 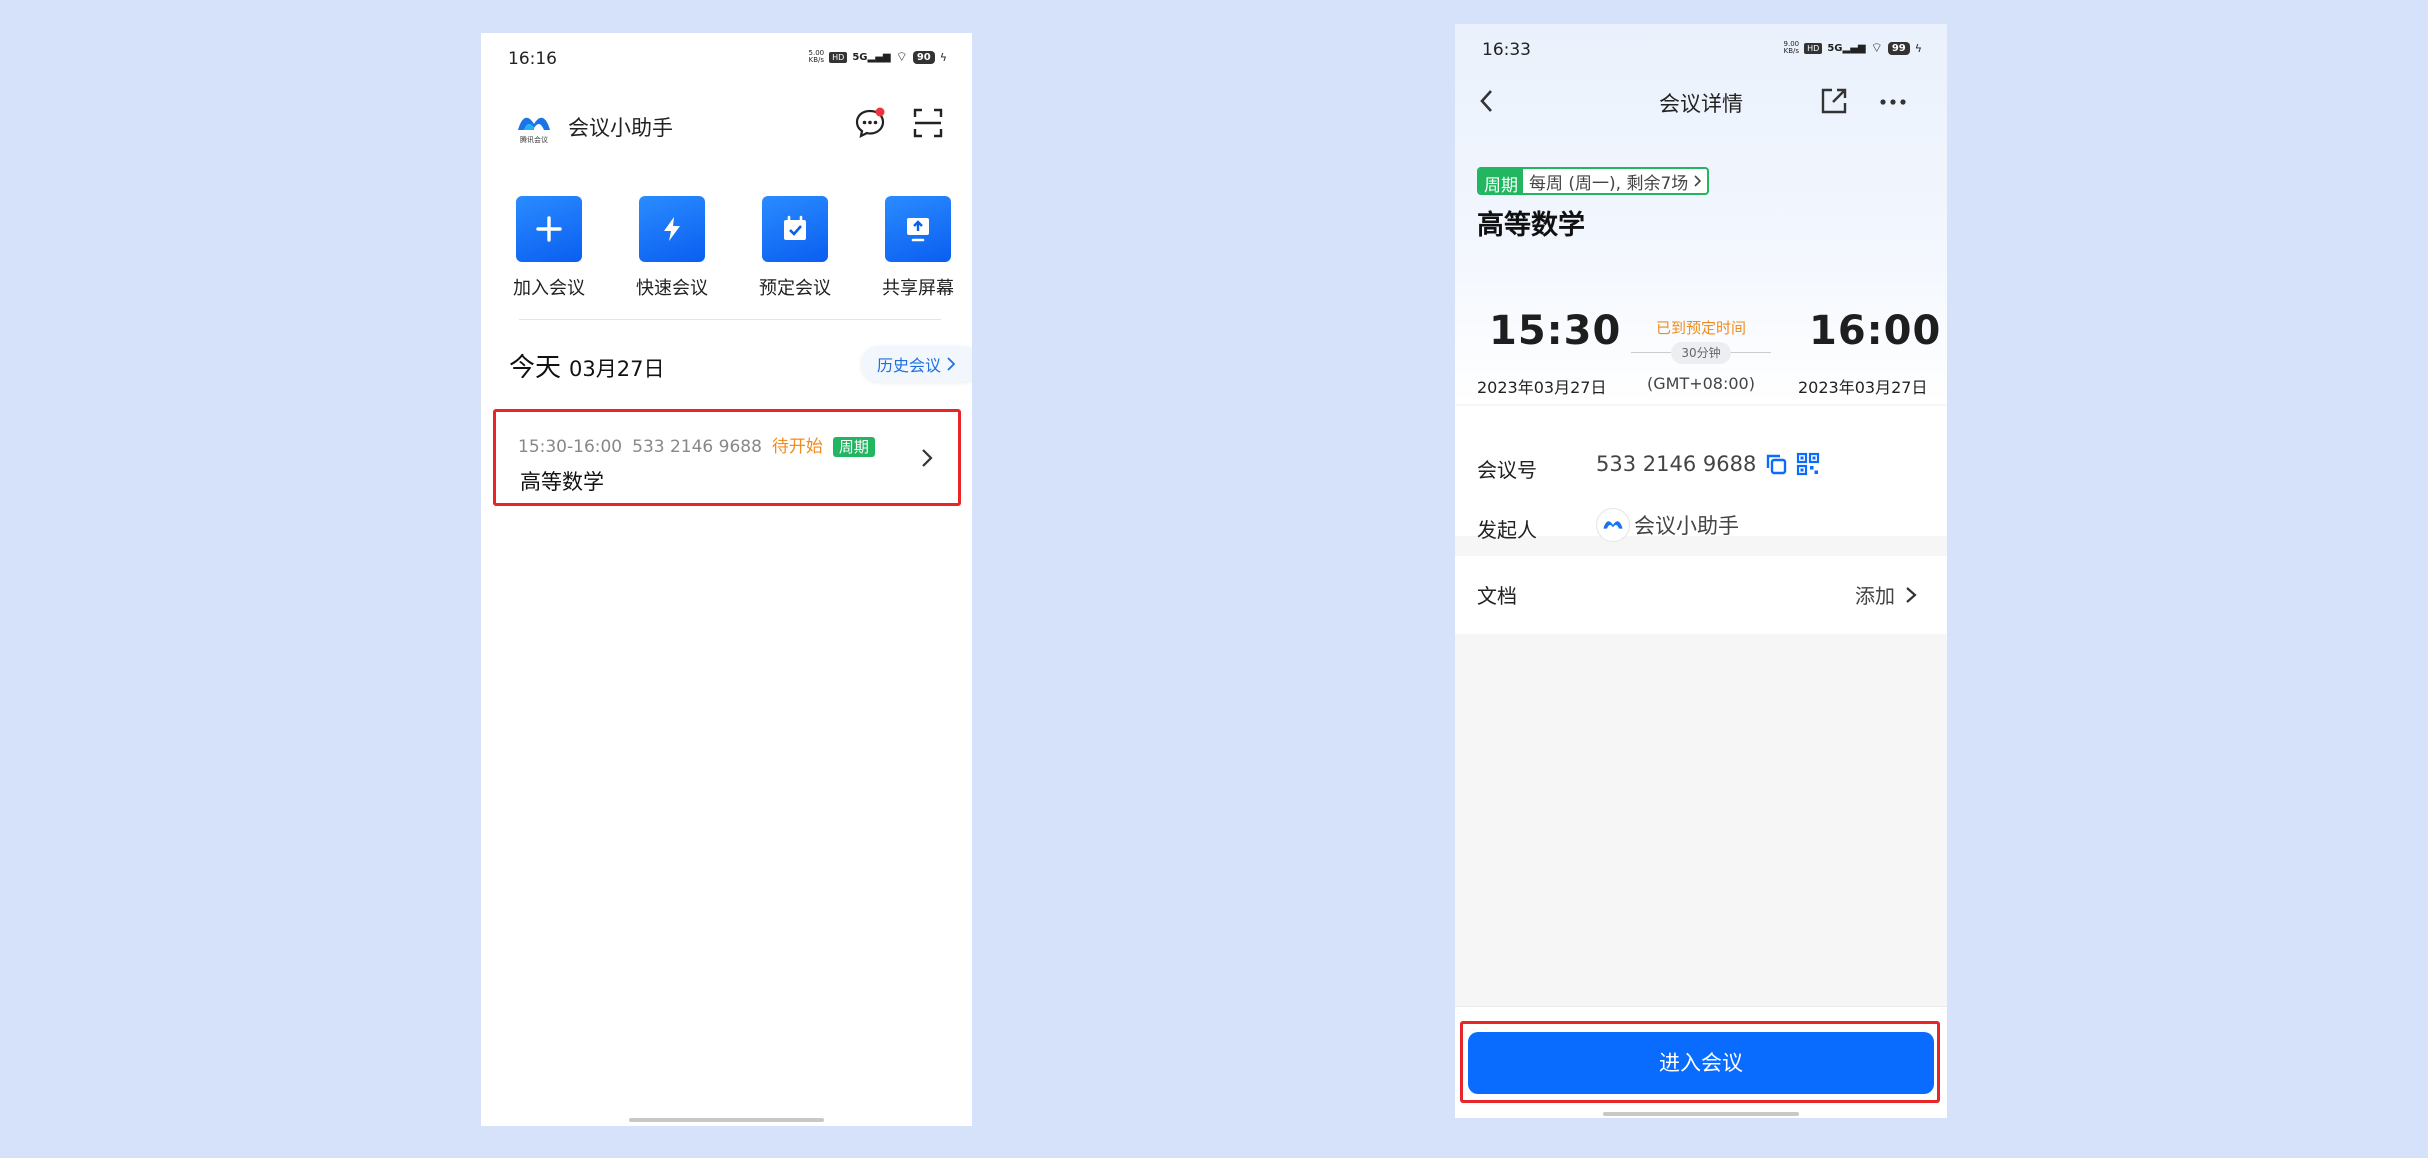 What do you see at coordinates (620, 128) in the screenshot?
I see `app-title: 会议小助手` at bounding box center [620, 128].